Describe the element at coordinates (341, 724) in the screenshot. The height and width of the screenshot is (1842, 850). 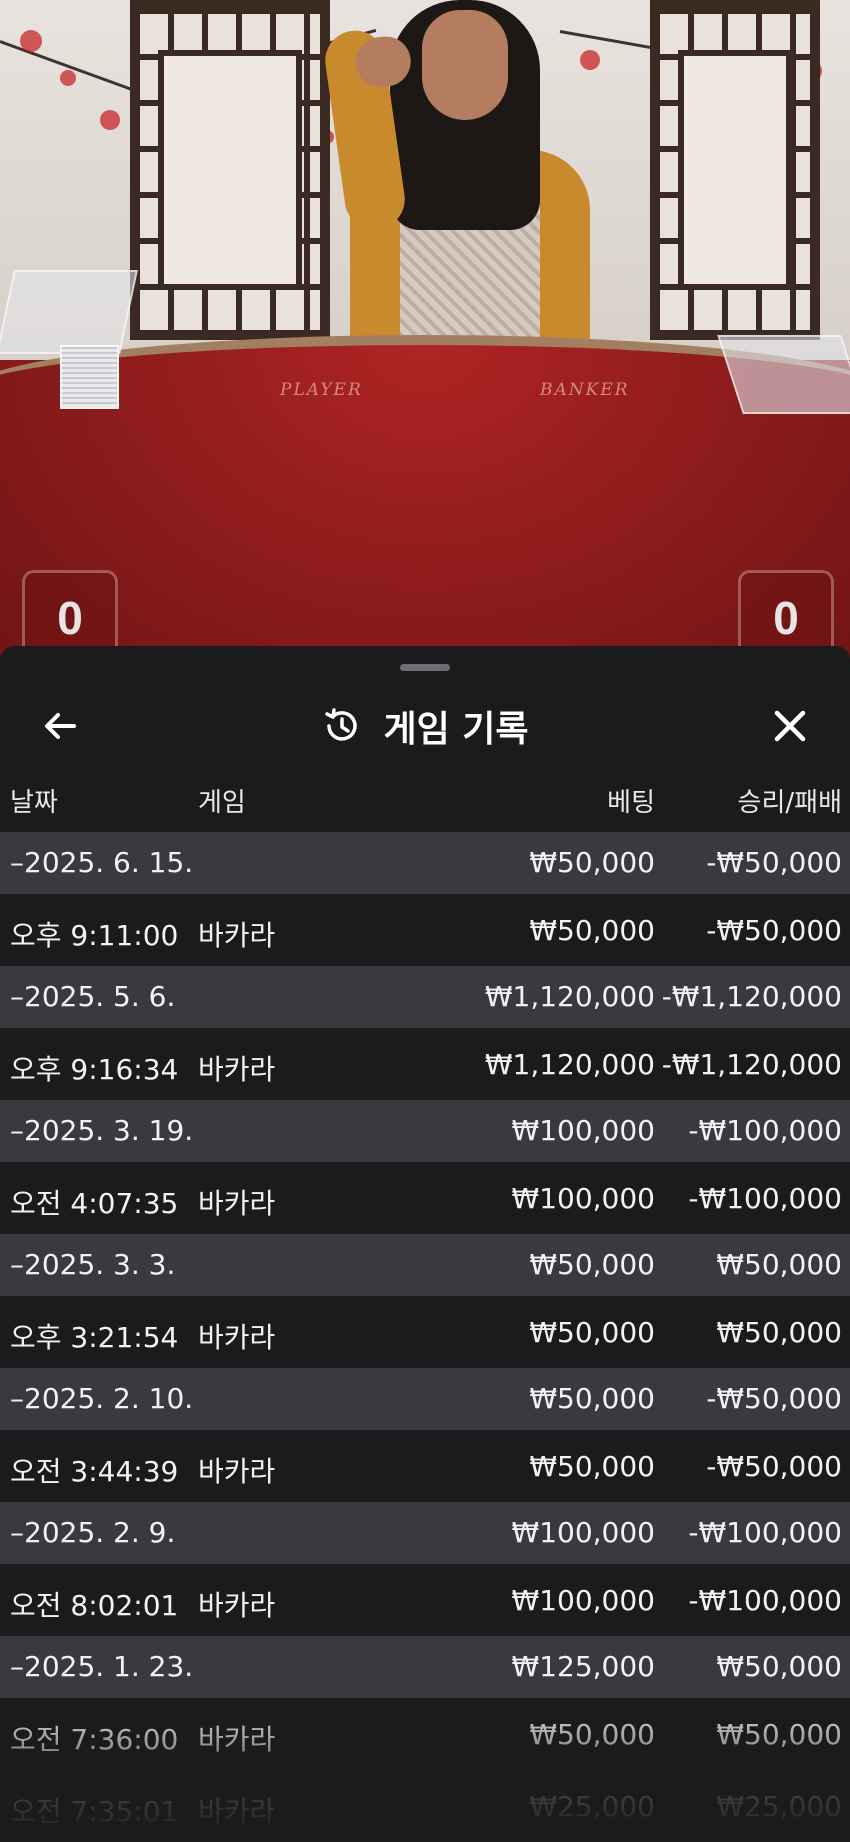
I see `history-icon` at that location.